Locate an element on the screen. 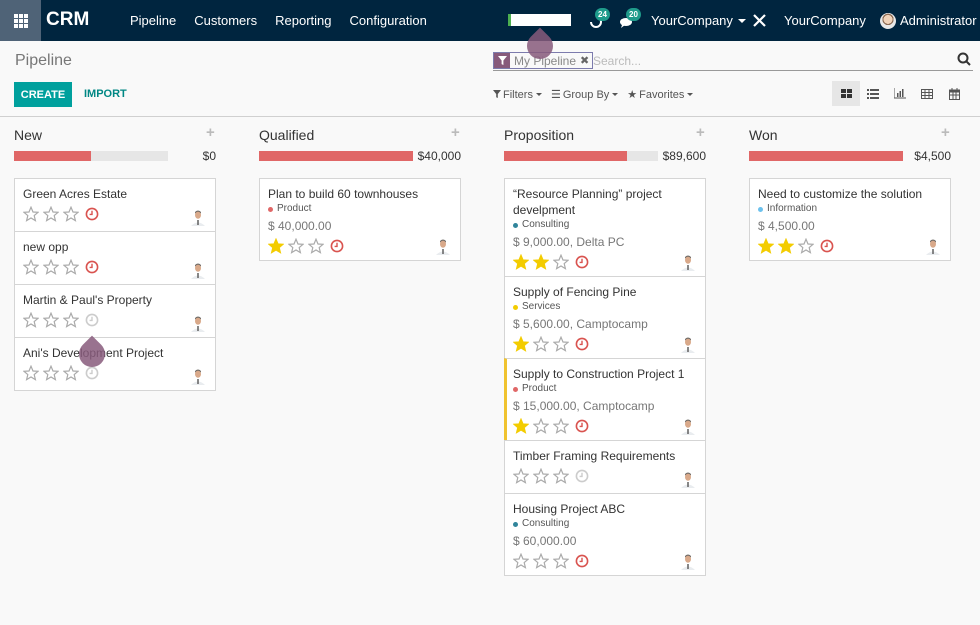 The image size is (980, 625). user-menu: Administrator is located at coordinates (928, 20).